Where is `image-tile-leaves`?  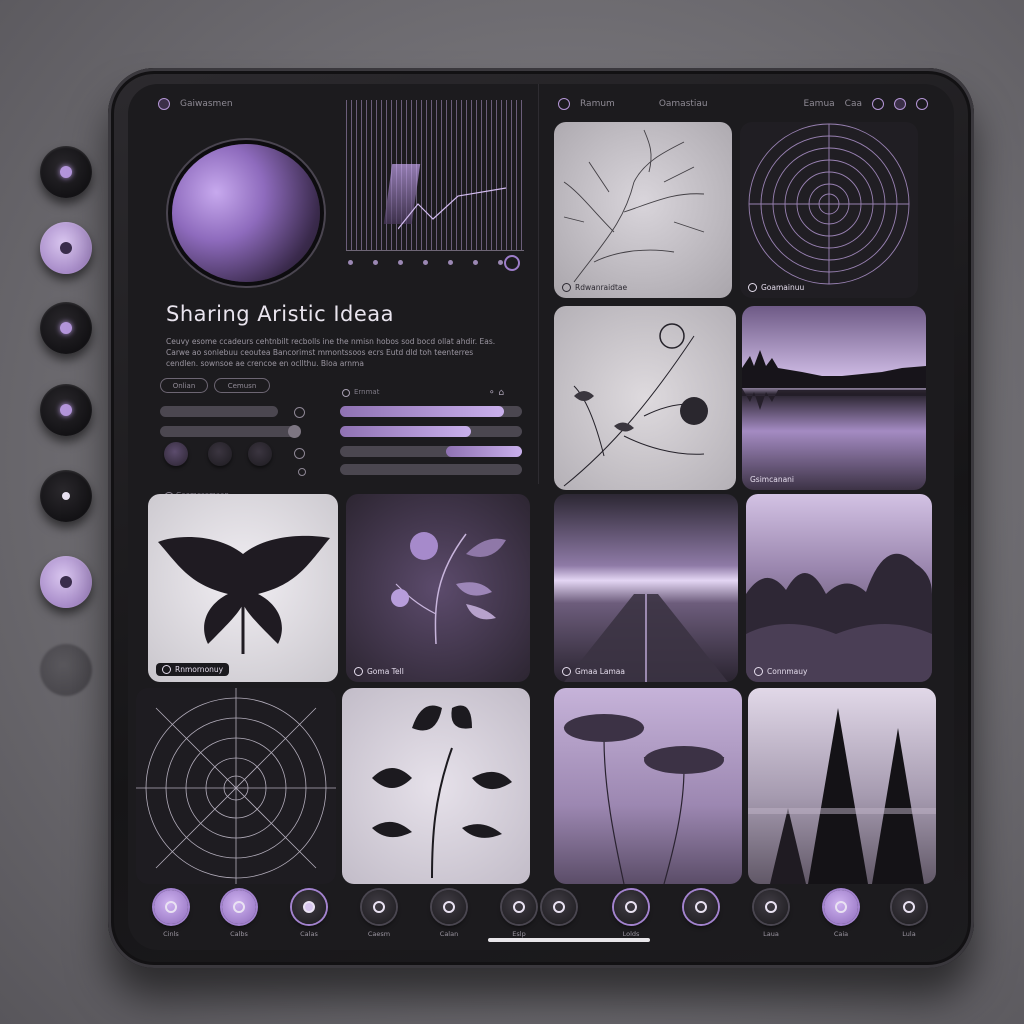
image-tile-leaves is located at coordinates (436, 786).